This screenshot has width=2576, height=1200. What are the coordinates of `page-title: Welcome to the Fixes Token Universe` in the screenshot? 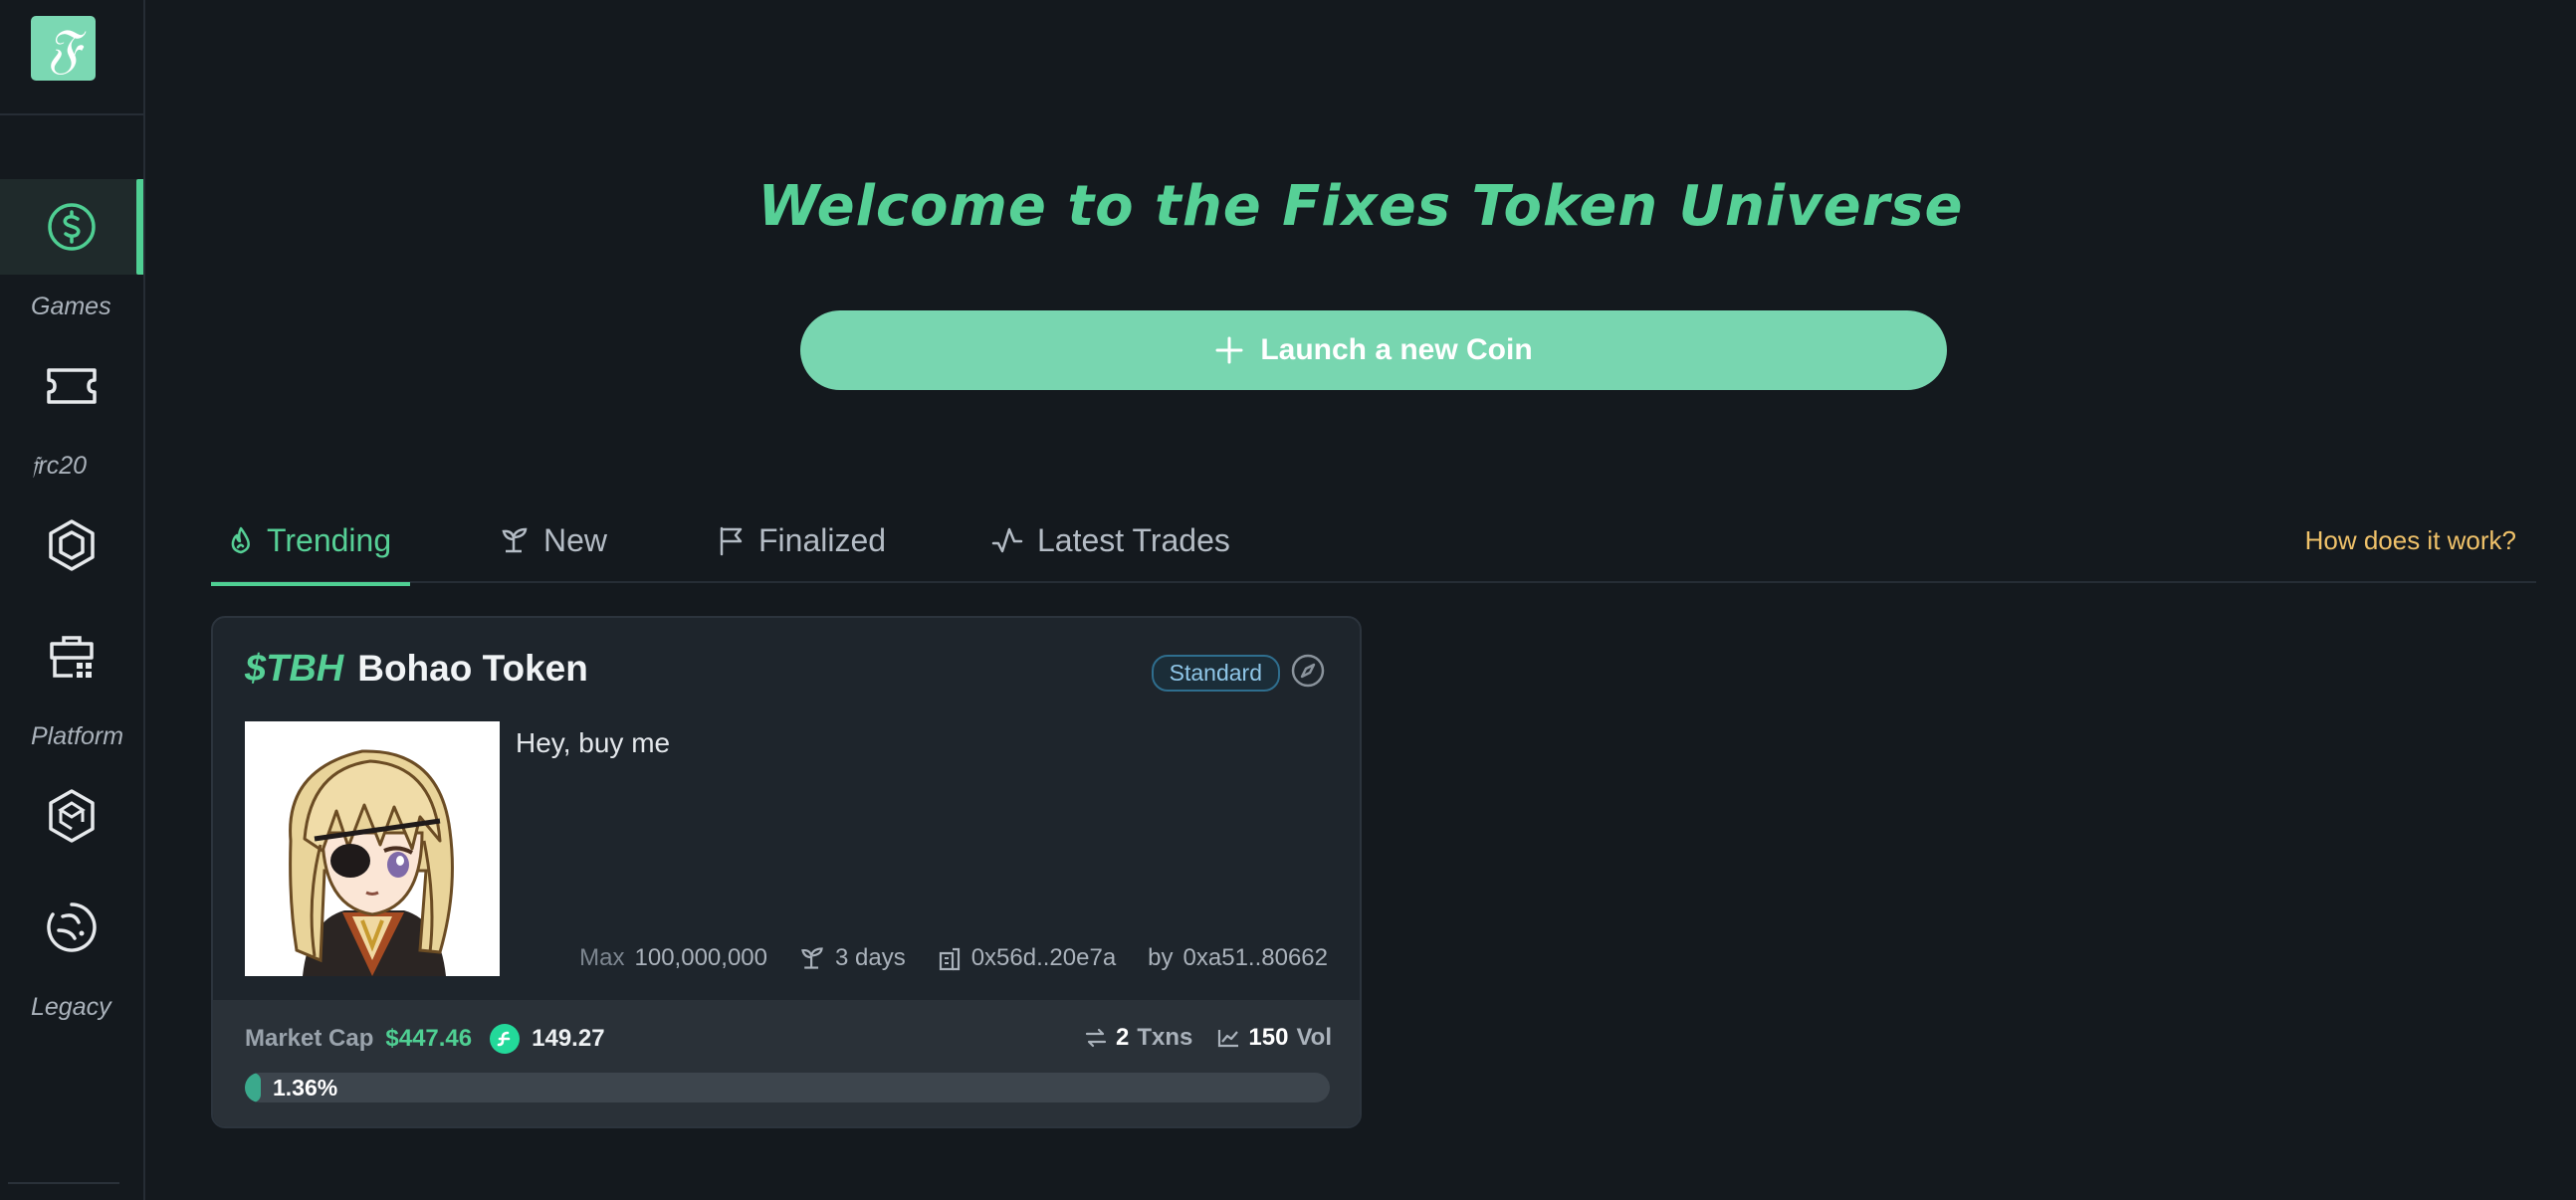 It's located at (1360, 206).